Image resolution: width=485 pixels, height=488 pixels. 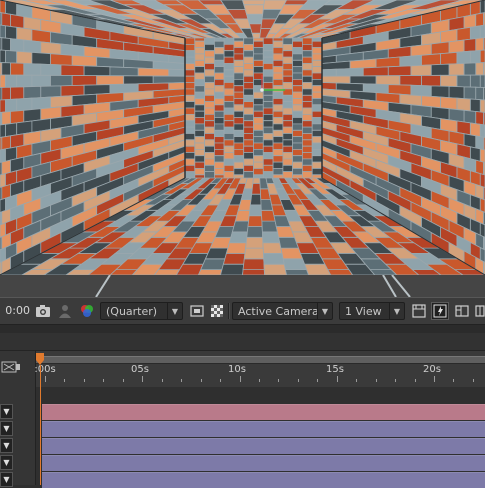 What do you see at coordinates (278, 311) in the screenshot?
I see `camera-view-value: Active Camera` at bounding box center [278, 311].